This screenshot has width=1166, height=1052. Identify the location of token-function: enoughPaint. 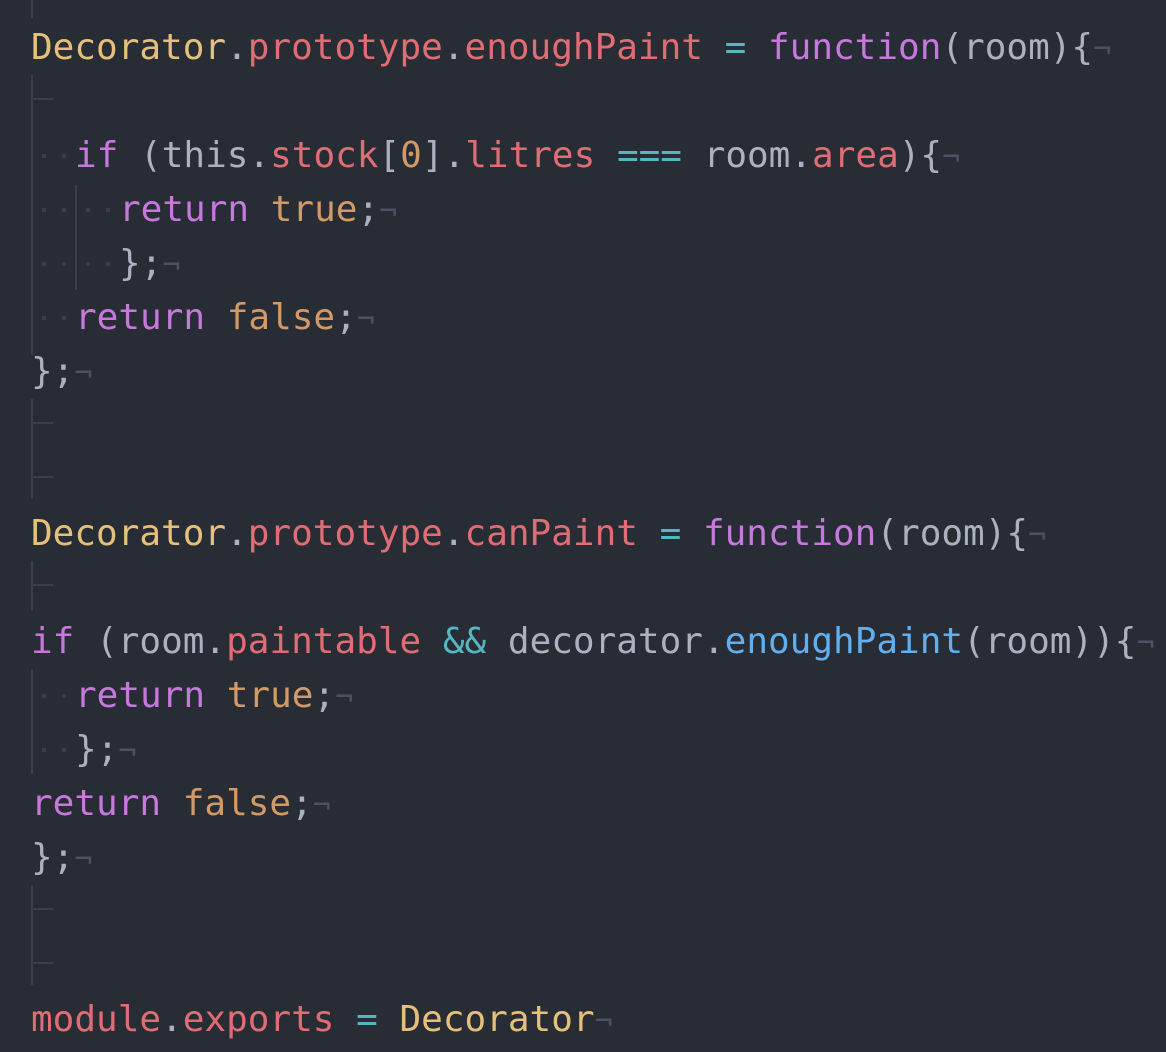
(844, 641).